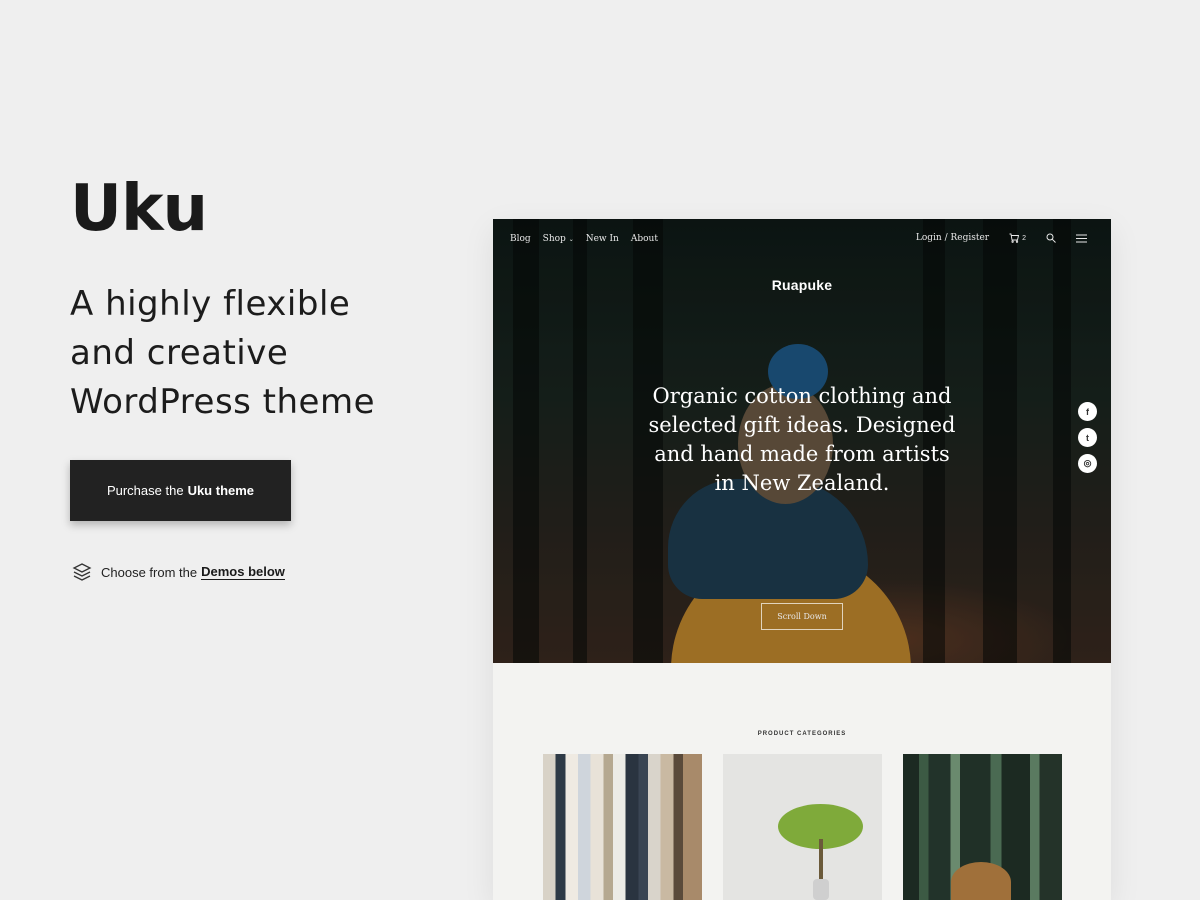 This screenshot has height=900, width=1200. What do you see at coordinates (520, 239) in the screenshot?
I see `nav-blog: Blog` at bounding box center [520, 239].